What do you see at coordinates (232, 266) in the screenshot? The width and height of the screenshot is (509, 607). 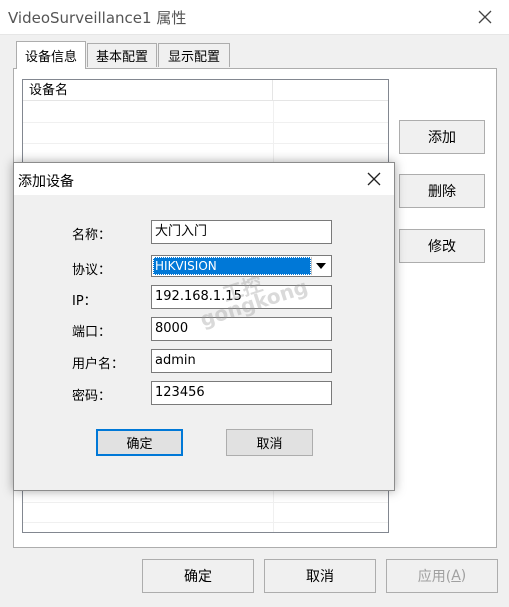 I see `protocol-selected-value: HIKVISION` at bounding box center [232, 266].